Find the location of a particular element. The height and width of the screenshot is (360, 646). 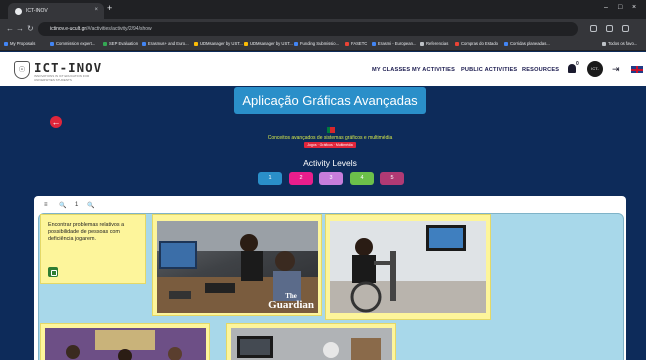

download-icon is located at coordinates (609, 28).